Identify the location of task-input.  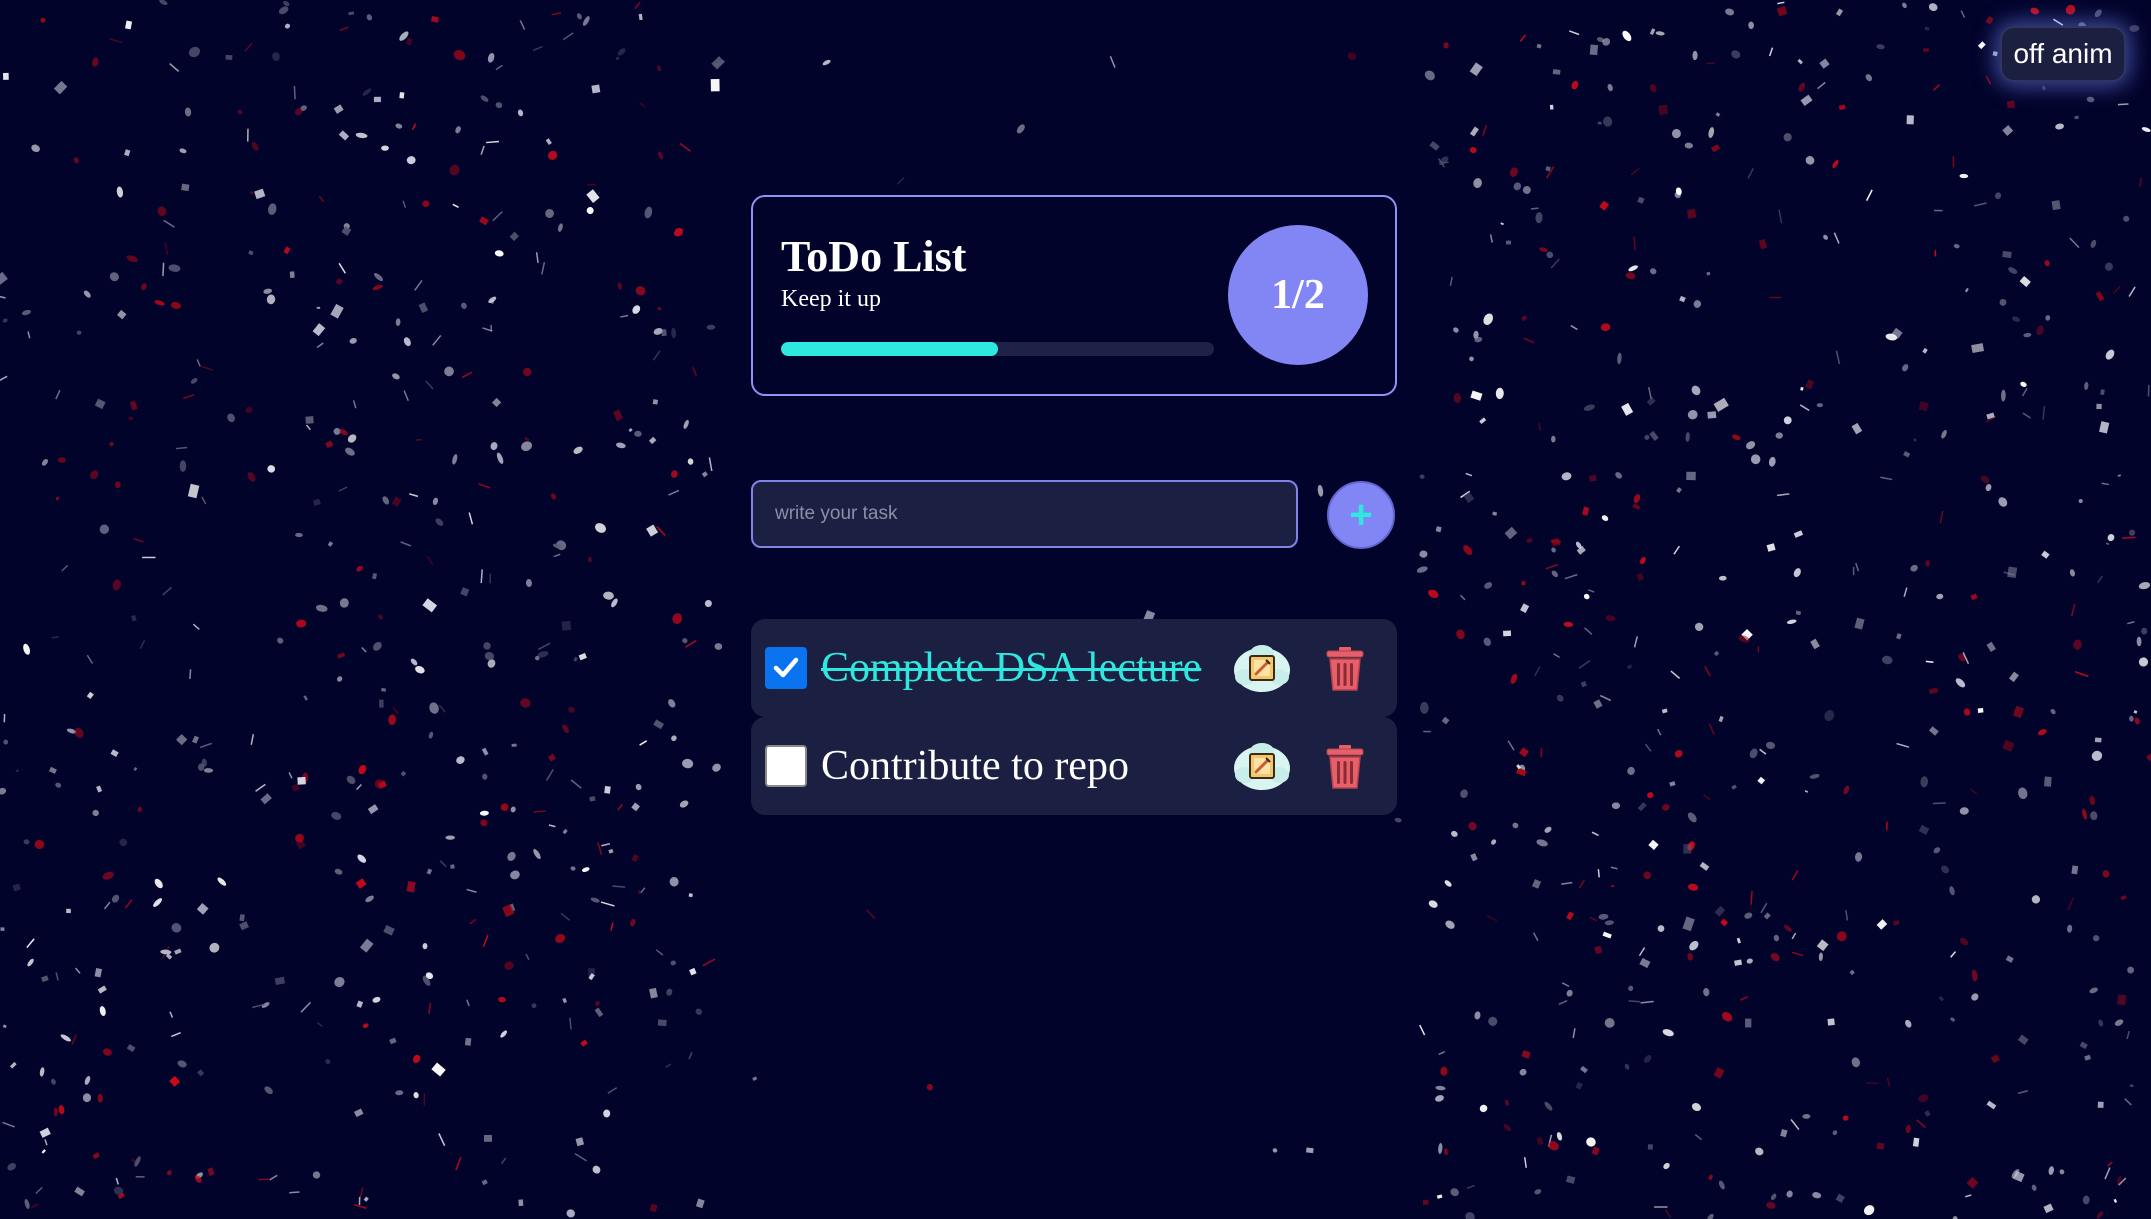
(1024, 514).